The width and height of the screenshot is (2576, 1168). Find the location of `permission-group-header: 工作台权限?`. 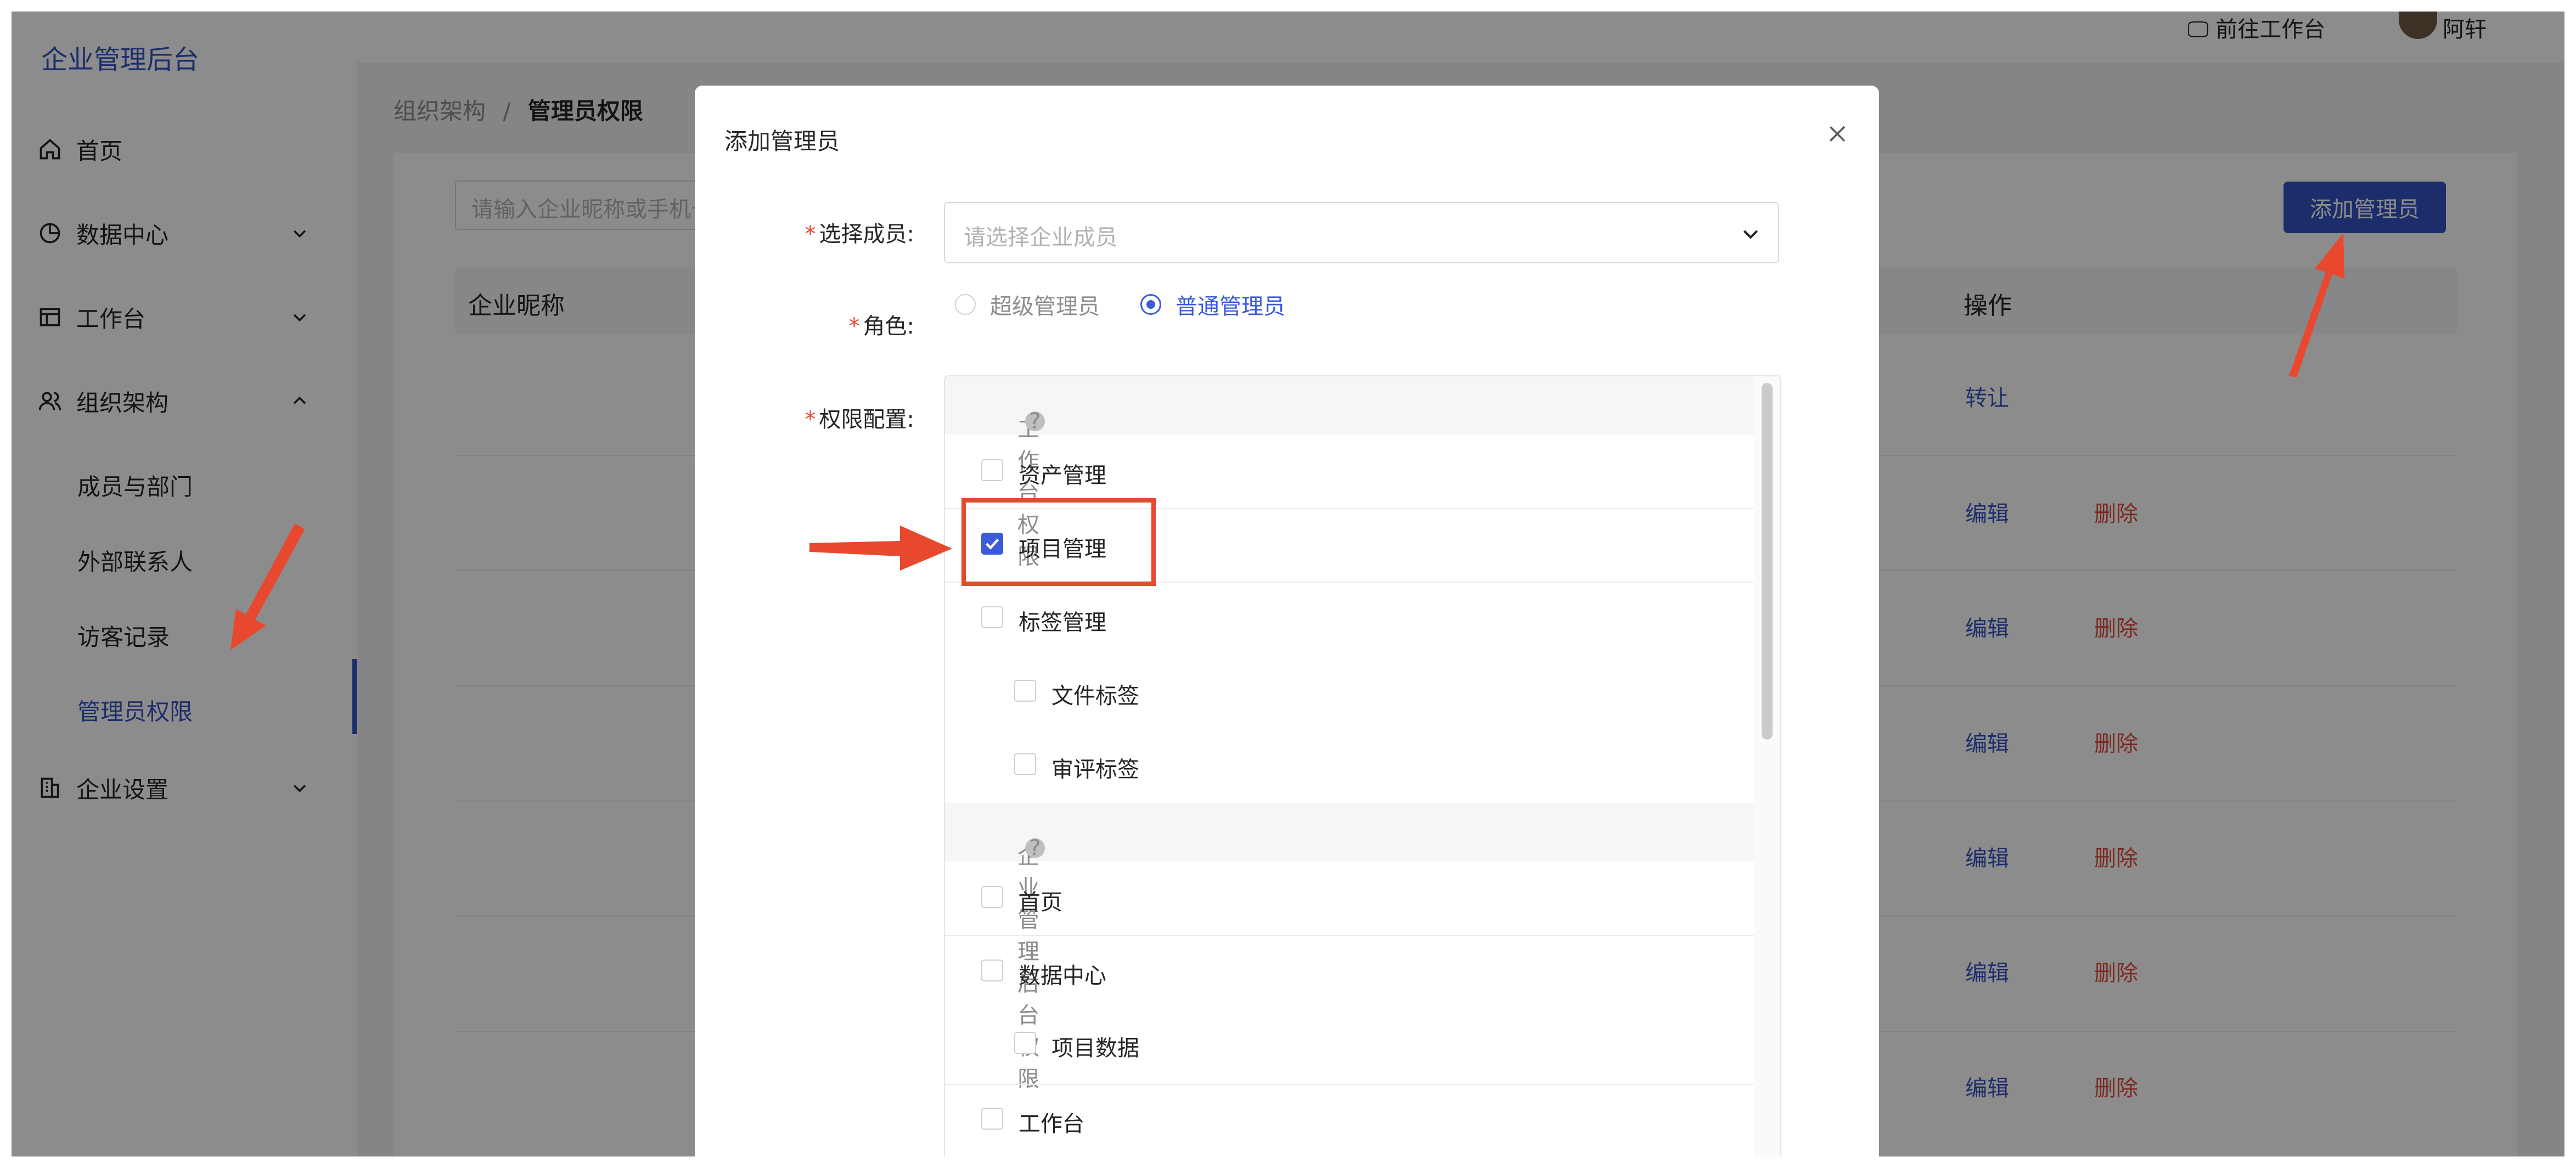

permission-group-header: 工作台权限? is located at coordinates (1350, 472).